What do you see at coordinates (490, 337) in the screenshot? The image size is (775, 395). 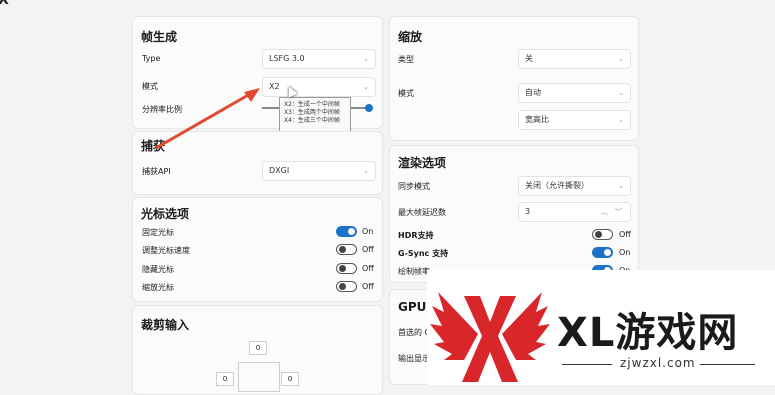 I see `watermark-logo` at bounding box center [490, 337].